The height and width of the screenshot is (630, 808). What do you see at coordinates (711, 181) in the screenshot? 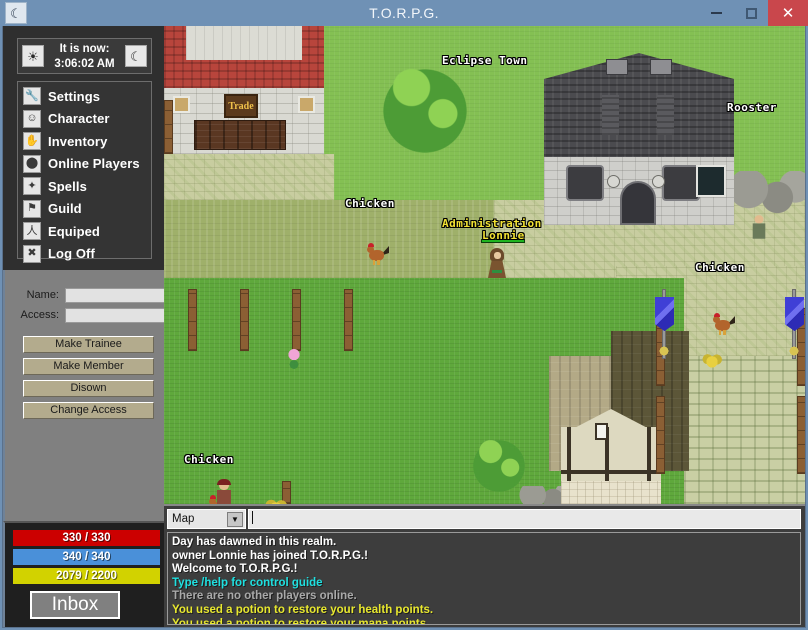
I see `hall-window` at bounding box center [711, 181].